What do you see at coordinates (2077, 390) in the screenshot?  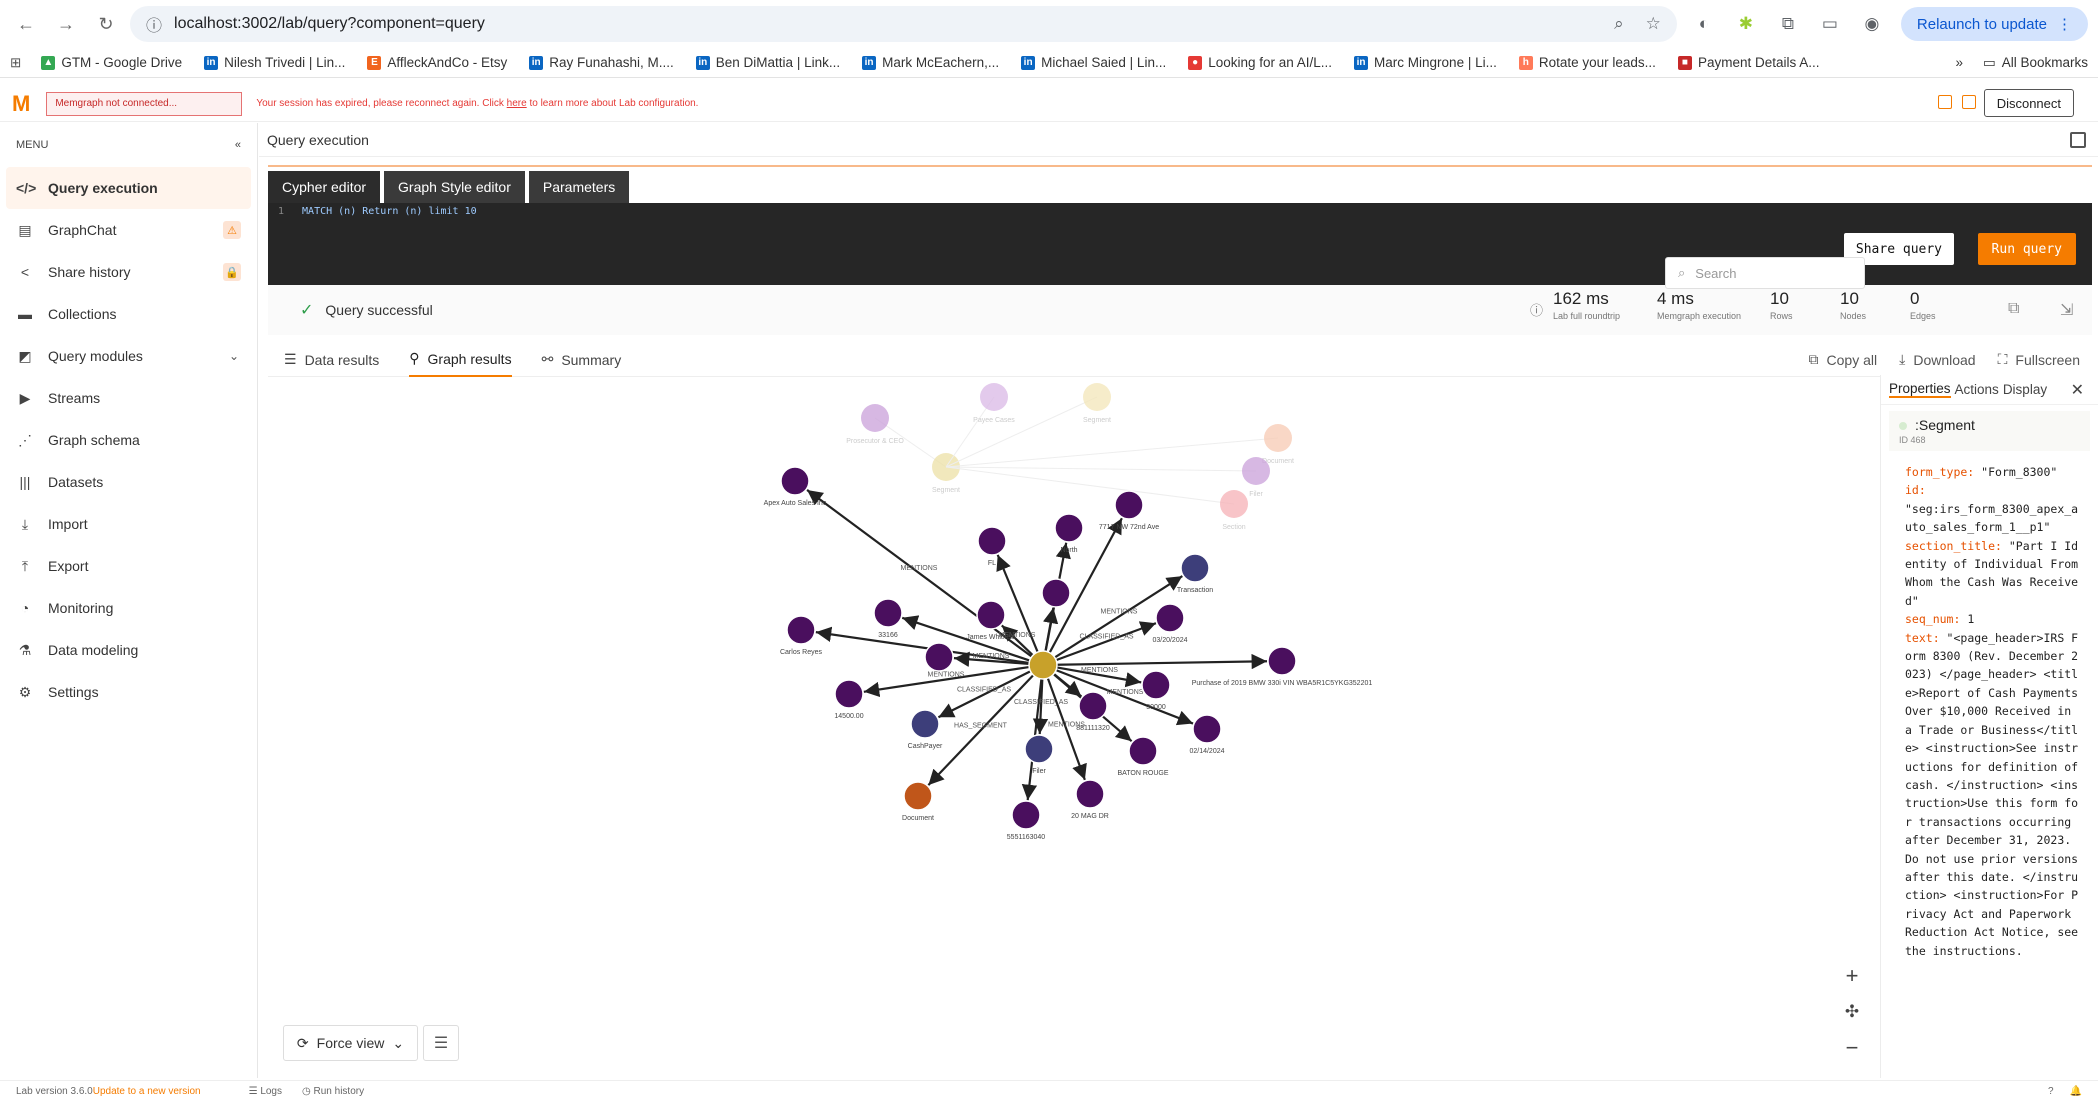 I see `close-icon: ✕` at bounding box center [2077, 390].